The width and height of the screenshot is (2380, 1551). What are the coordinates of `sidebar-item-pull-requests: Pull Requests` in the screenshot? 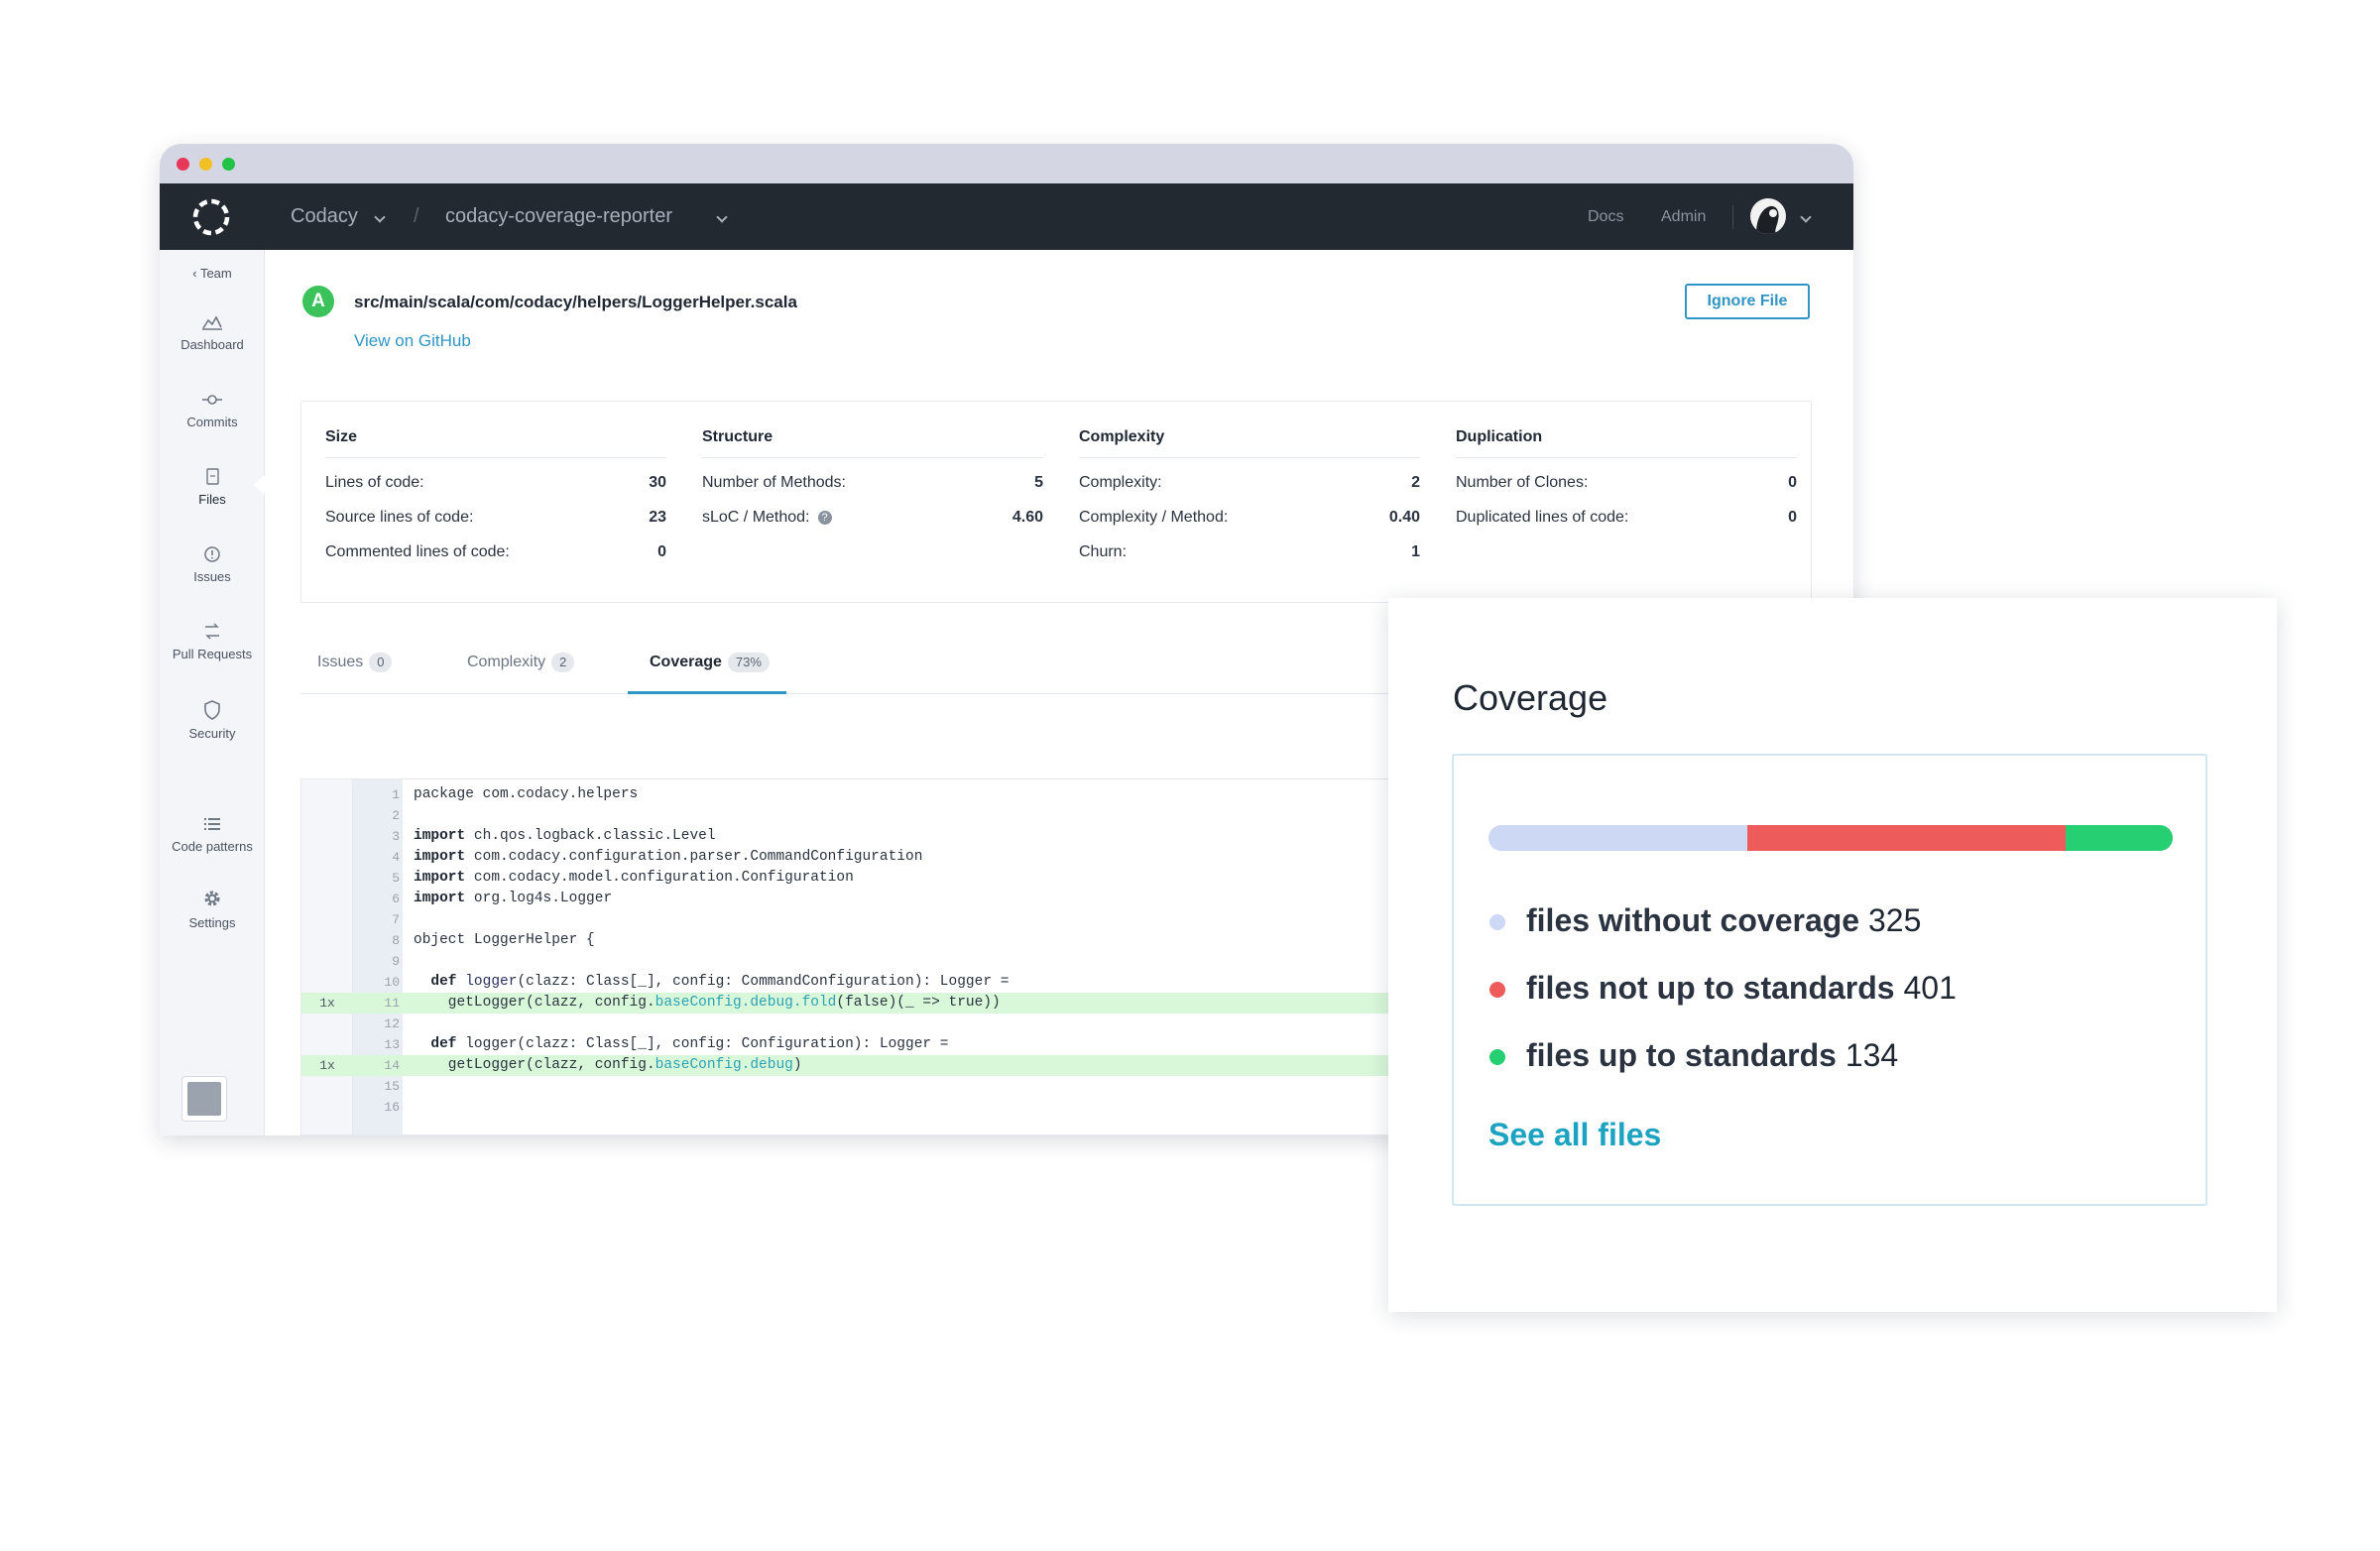 It's located at (212, 653).